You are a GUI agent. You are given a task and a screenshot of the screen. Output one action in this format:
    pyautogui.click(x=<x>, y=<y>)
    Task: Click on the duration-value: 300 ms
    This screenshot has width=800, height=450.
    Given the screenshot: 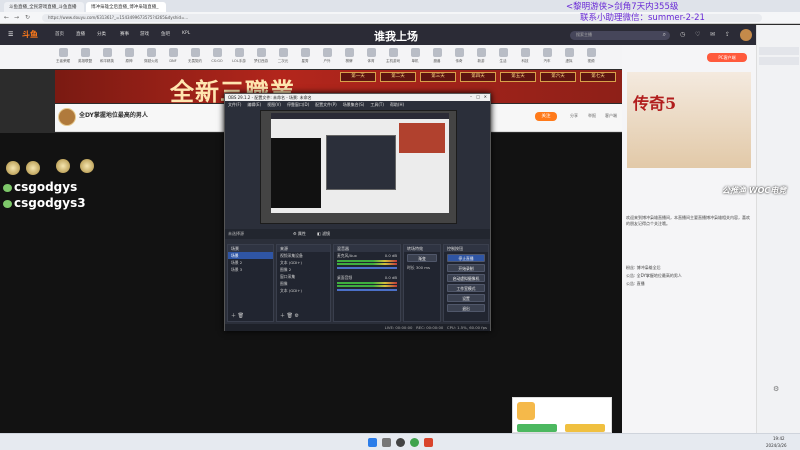 What is the action you would take?
    pyautogui.click(x=423, y=267)
    